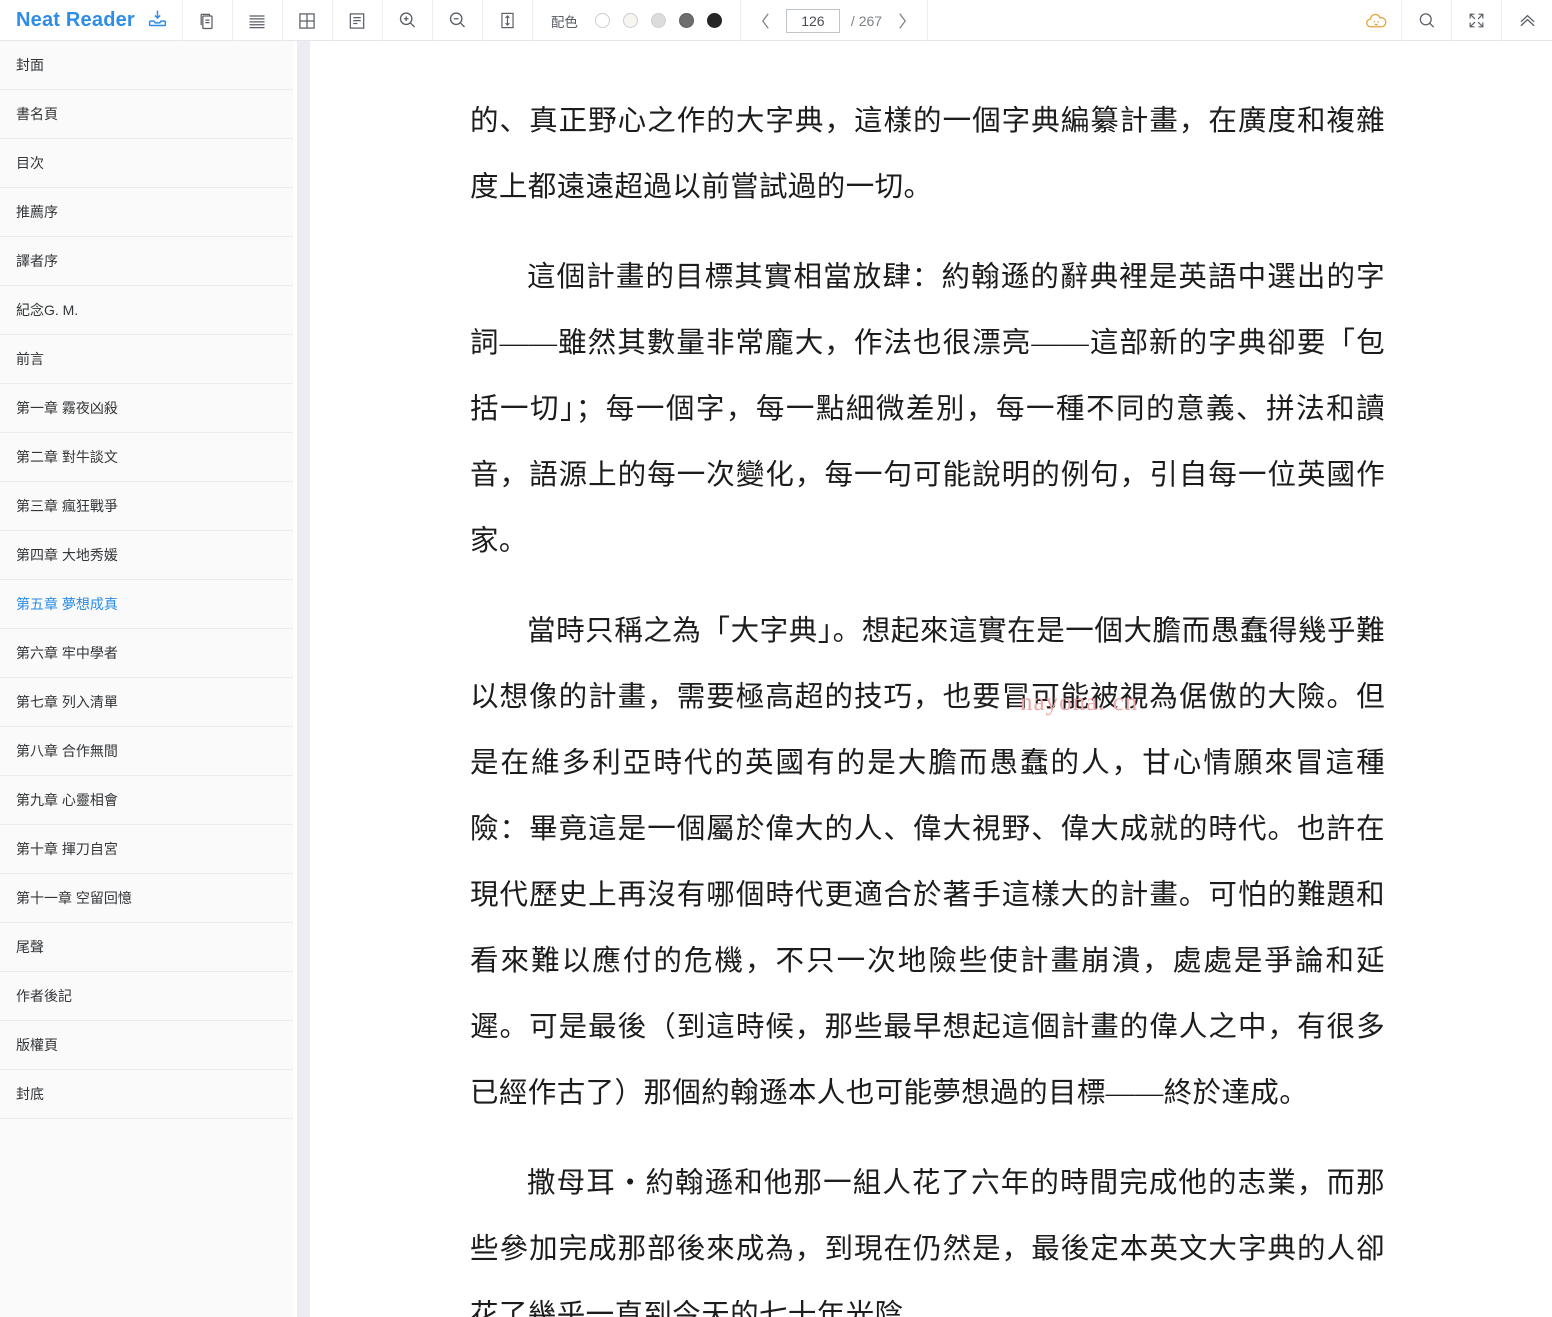  I want to click on zoom-out-icon, so click(458, 20).